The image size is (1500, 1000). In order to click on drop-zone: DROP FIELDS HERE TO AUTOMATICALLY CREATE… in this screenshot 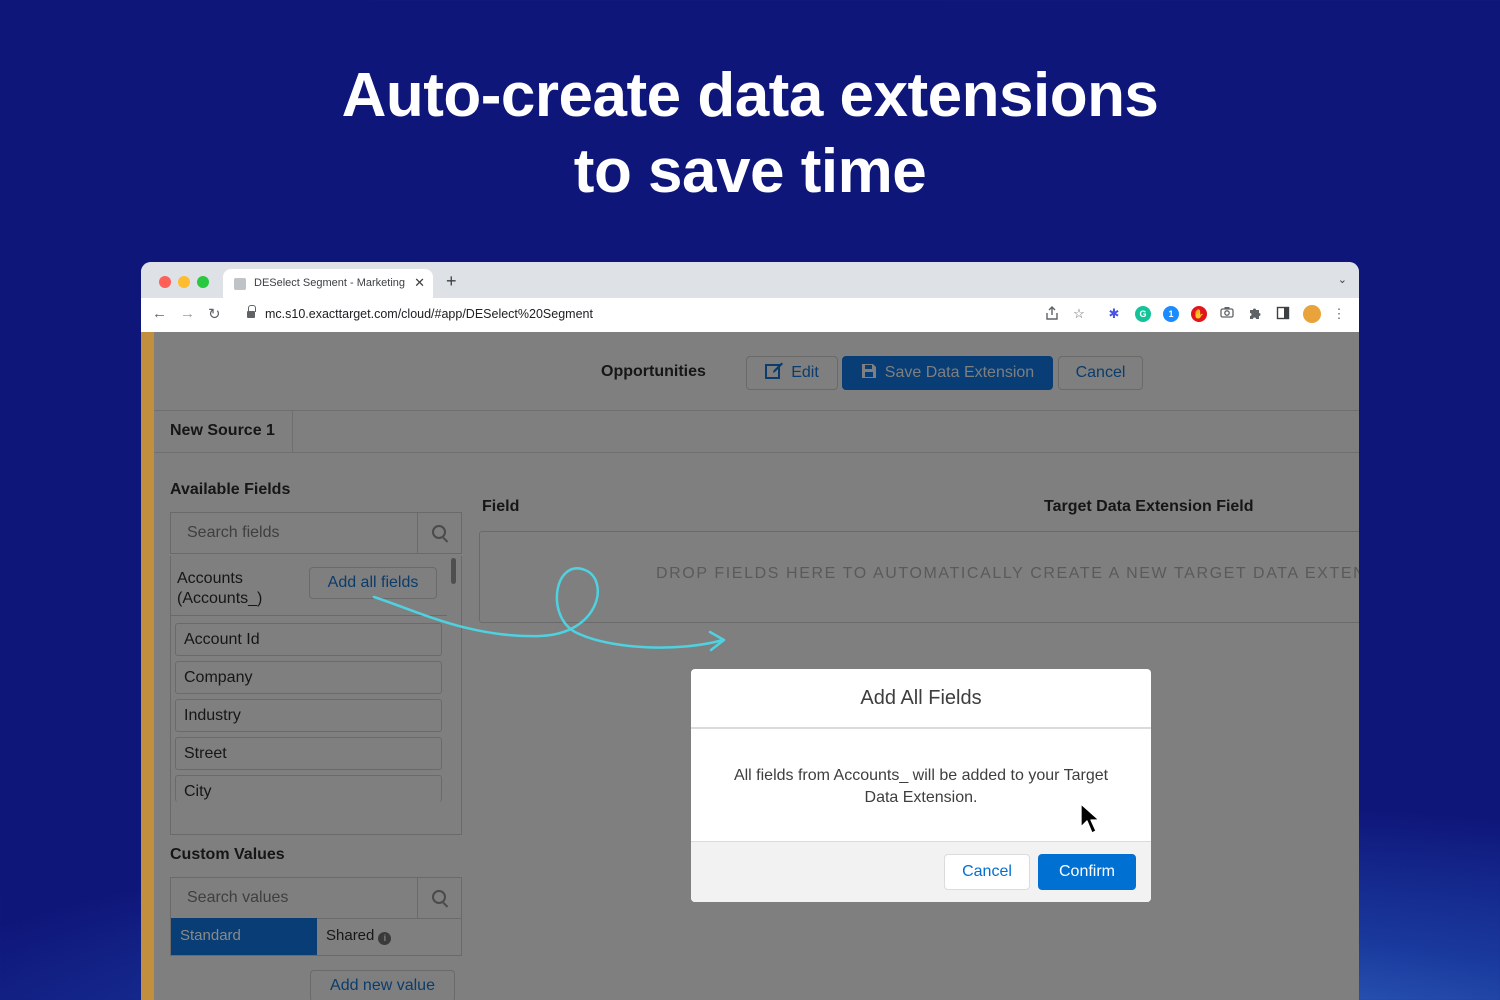, I will do `click(919, 577)`.